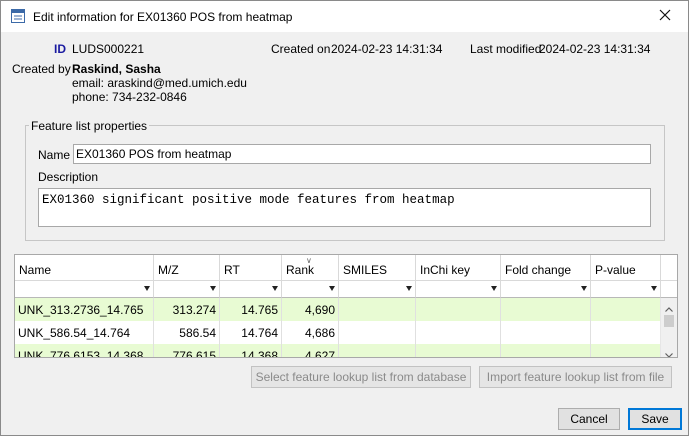 The image size is (689, 436). Describe the element at coordinates (84, 289) in the screenshot. I see `filter-dropdown-name` at that location.